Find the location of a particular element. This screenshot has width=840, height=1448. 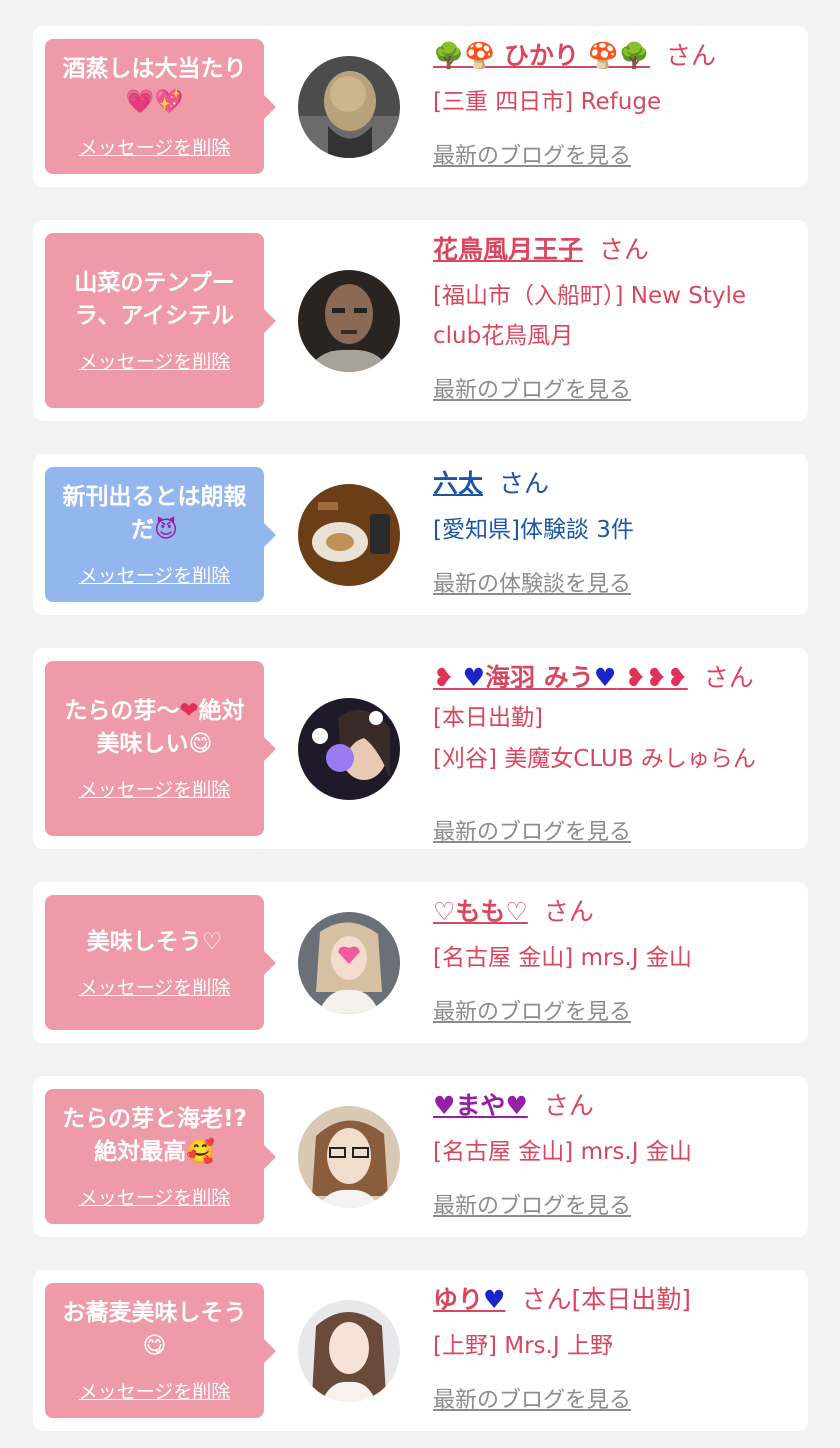

name-line: ゆり♥ さん[本日出勤] is located at coordinates (615, 1300).